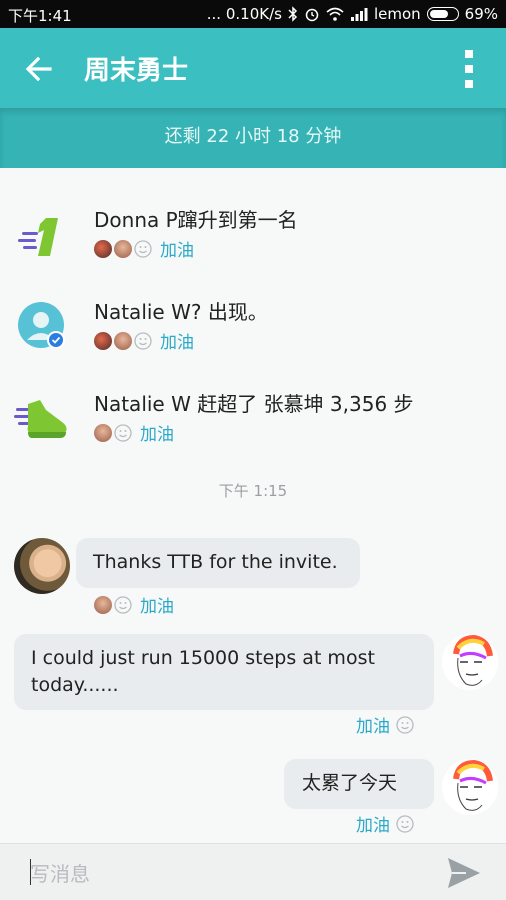 The width and height of the screenshot is (506, 900). Describe the element at coordinates (481, 14) in the screenshot. I see `battery-percent: 69%` at that location.